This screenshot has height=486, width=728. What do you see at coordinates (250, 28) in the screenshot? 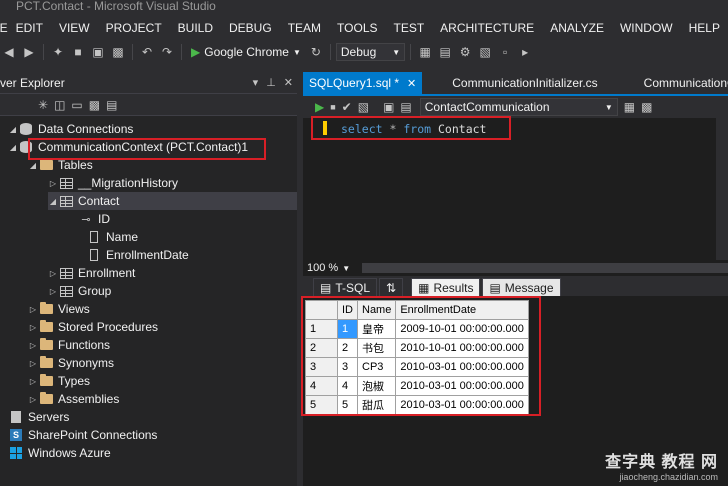
I see `menu-debug: DEBUG` at bounding box center [250, 28].